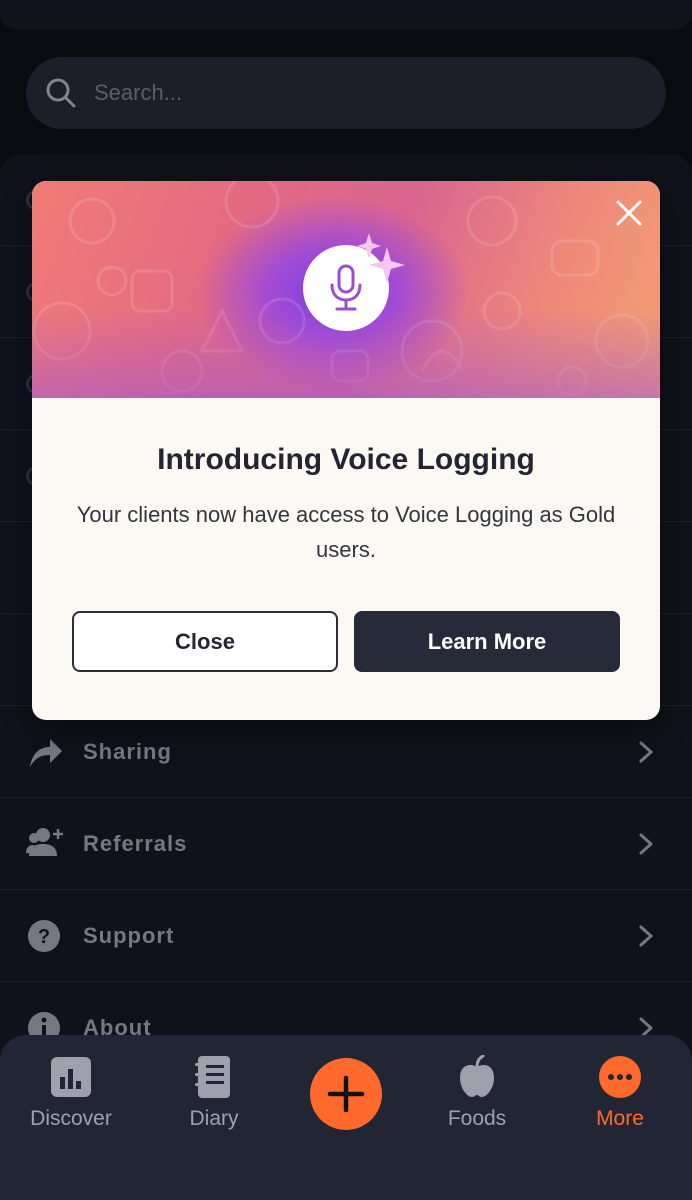  I want to click on nav-diary-label: Diary, so click(214, 1118).